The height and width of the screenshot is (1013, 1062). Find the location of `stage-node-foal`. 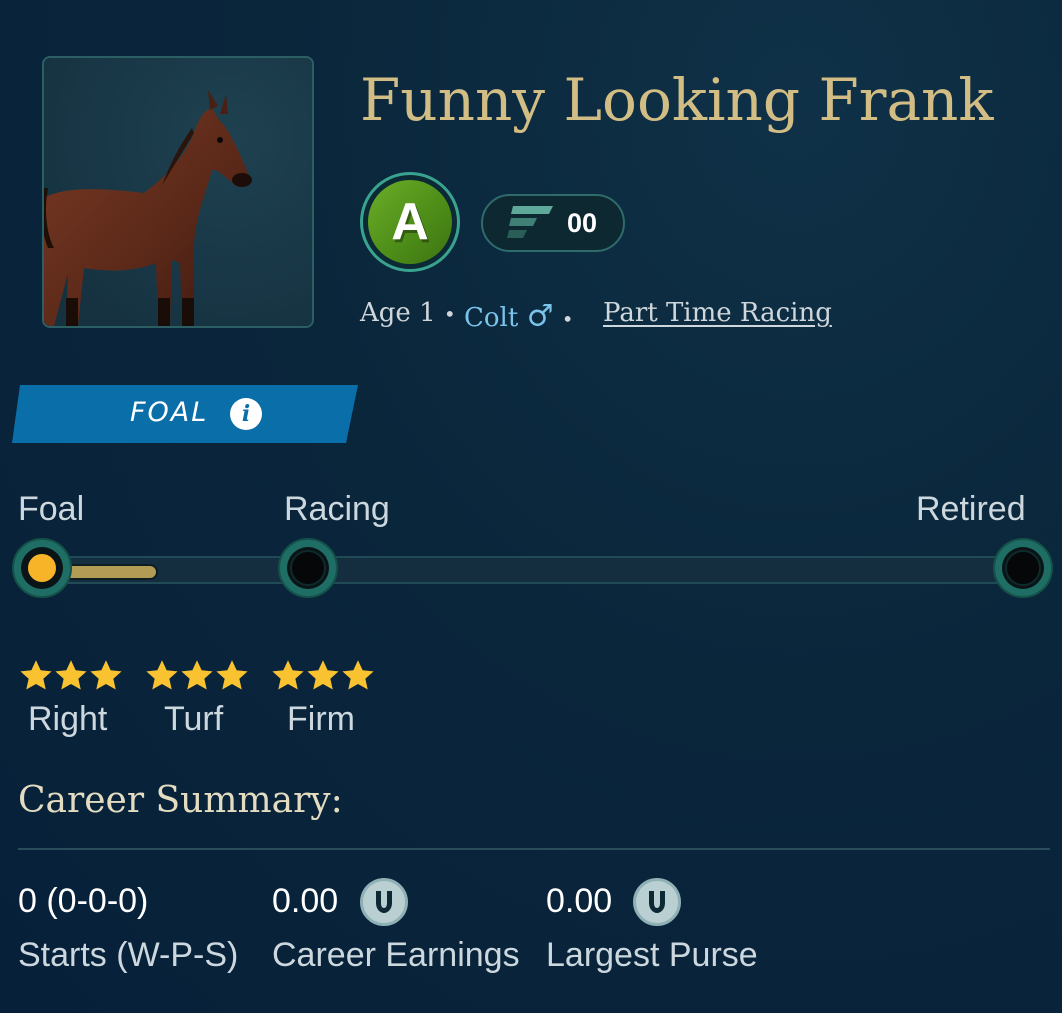

stage-node-foal is located at coordinates (42, 568).